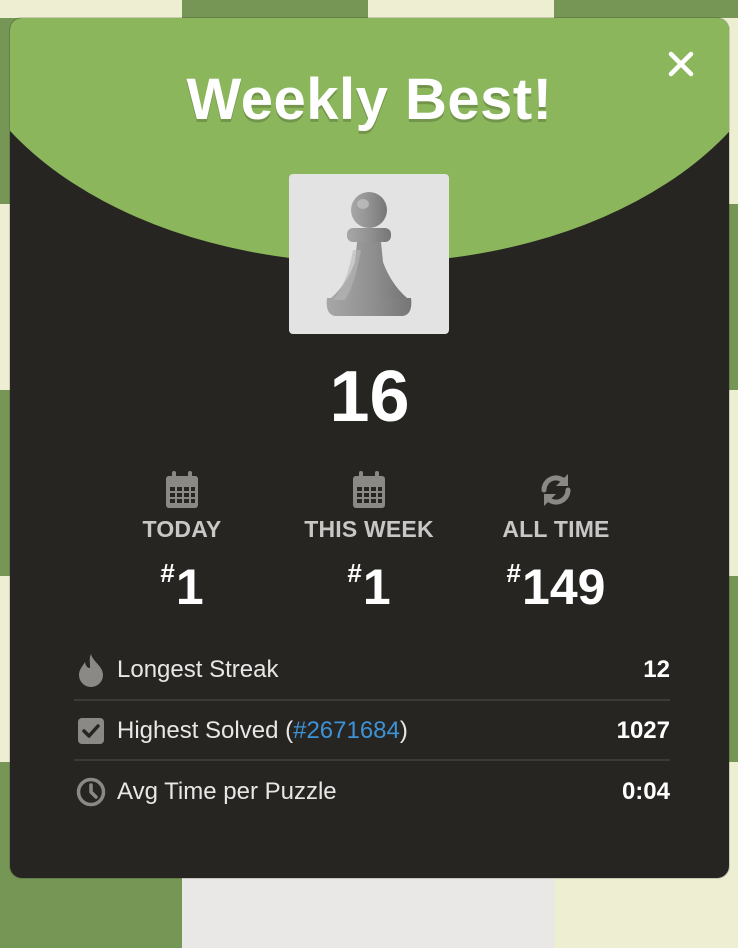 The height and width of the screenshot is (948, 738). Describe the element at coordinates (556, 529) in the screenshot. I see `ranking-label: ALL TIME` at that location.